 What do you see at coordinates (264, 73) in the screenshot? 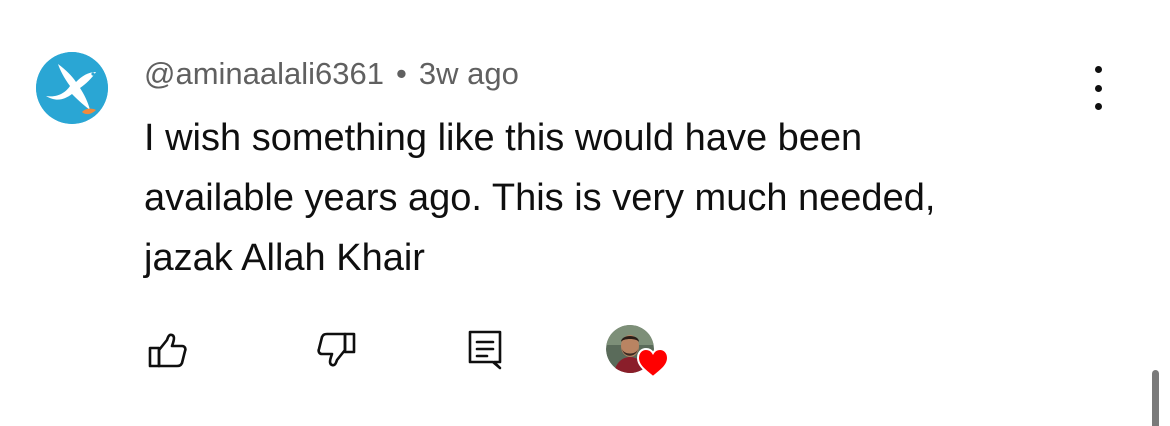
I see `author-name: @aminaalali6361` at bounding box center [264, 73].